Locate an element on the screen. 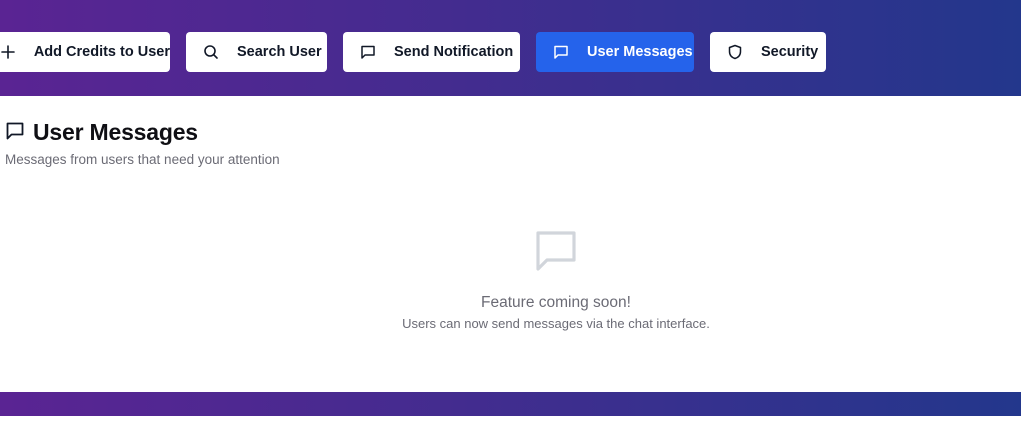 The height and width of the screenshot is (441, 1021). title-row: User Messages is located at coordinates (142, 132).